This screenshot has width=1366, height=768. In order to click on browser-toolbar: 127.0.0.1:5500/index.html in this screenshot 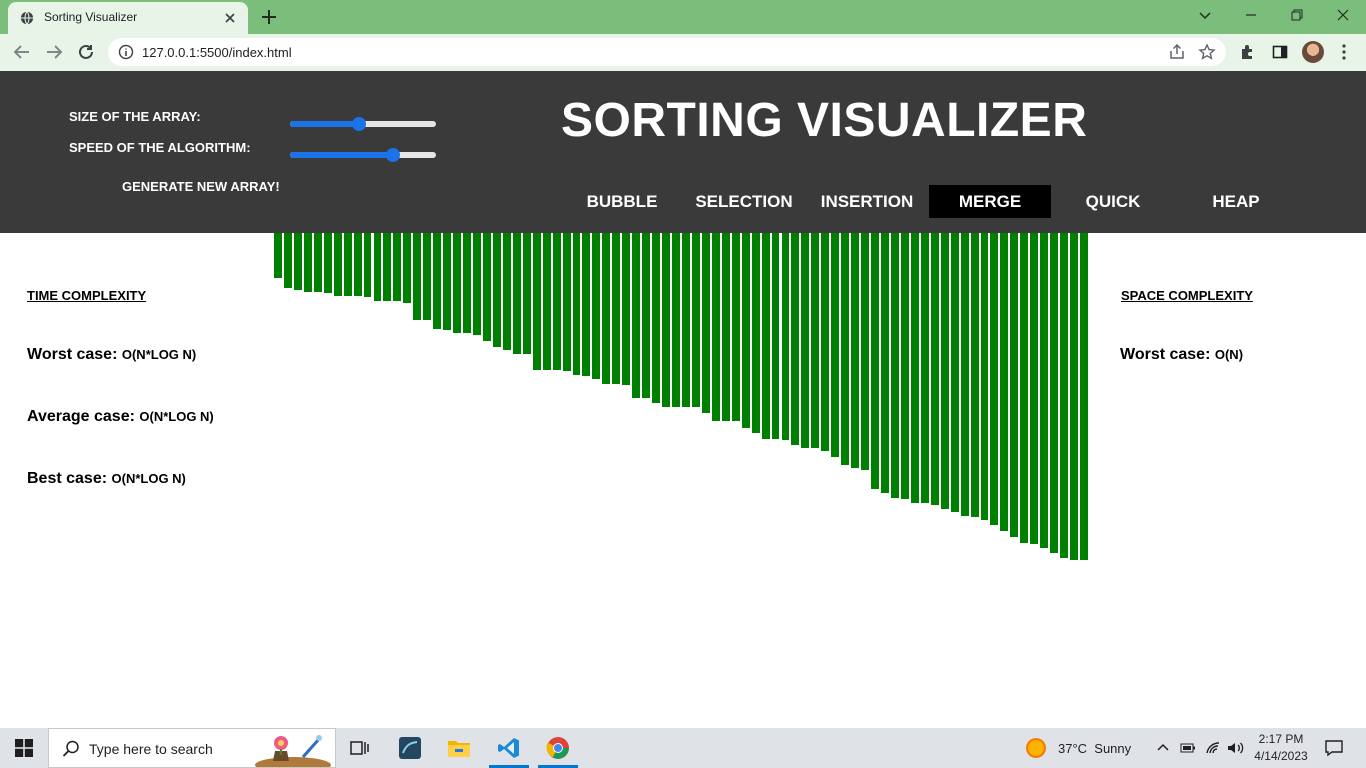, I will do `click(683, 52)`.